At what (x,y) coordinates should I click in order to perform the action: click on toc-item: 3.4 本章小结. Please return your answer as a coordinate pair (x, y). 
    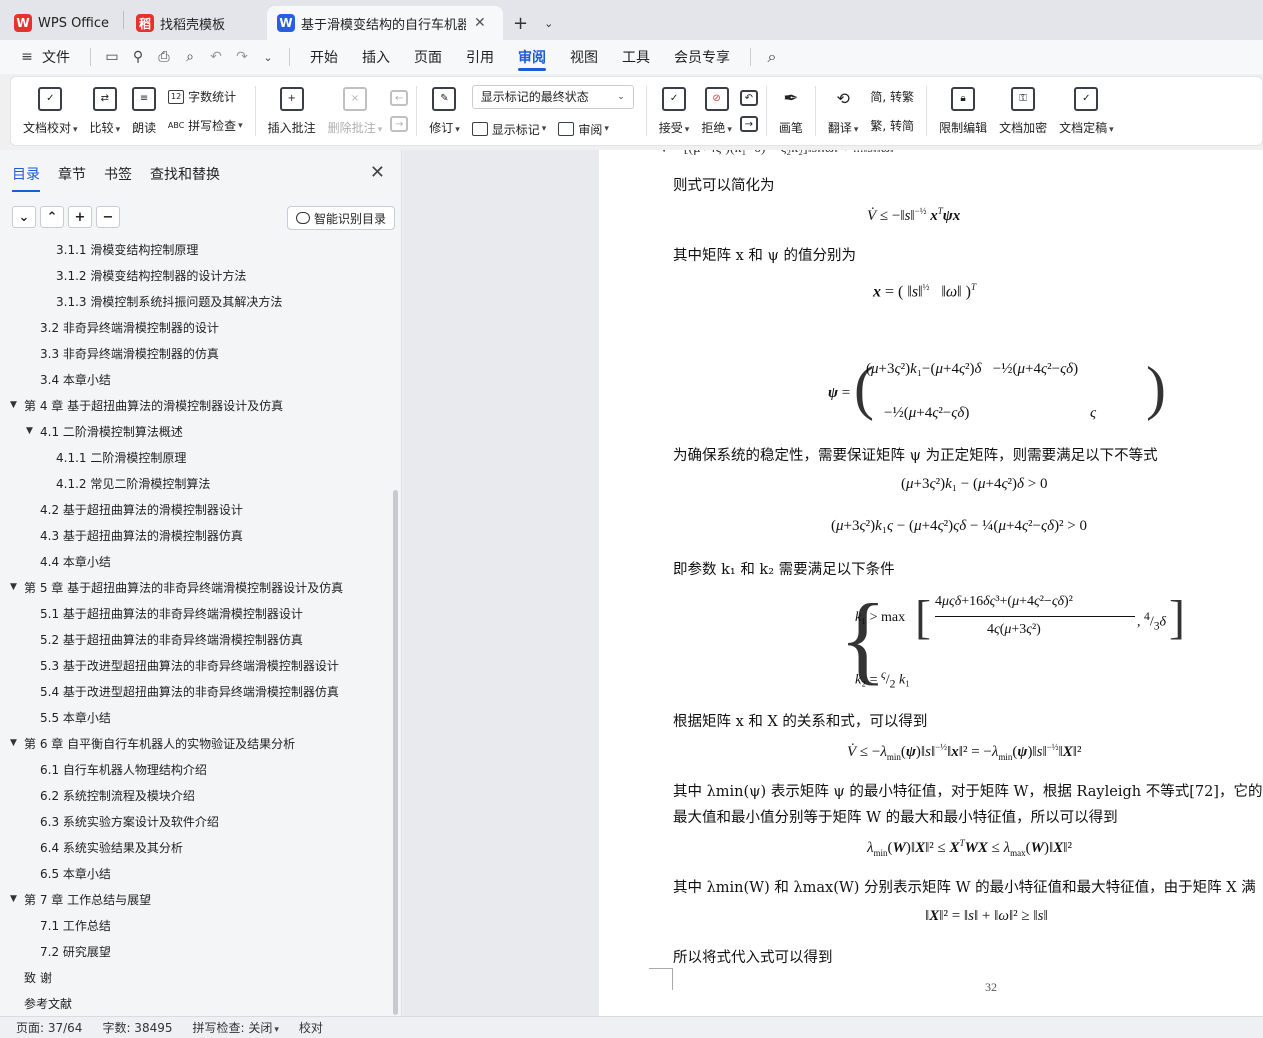
    Looking at the image, I should click on (75, 379).